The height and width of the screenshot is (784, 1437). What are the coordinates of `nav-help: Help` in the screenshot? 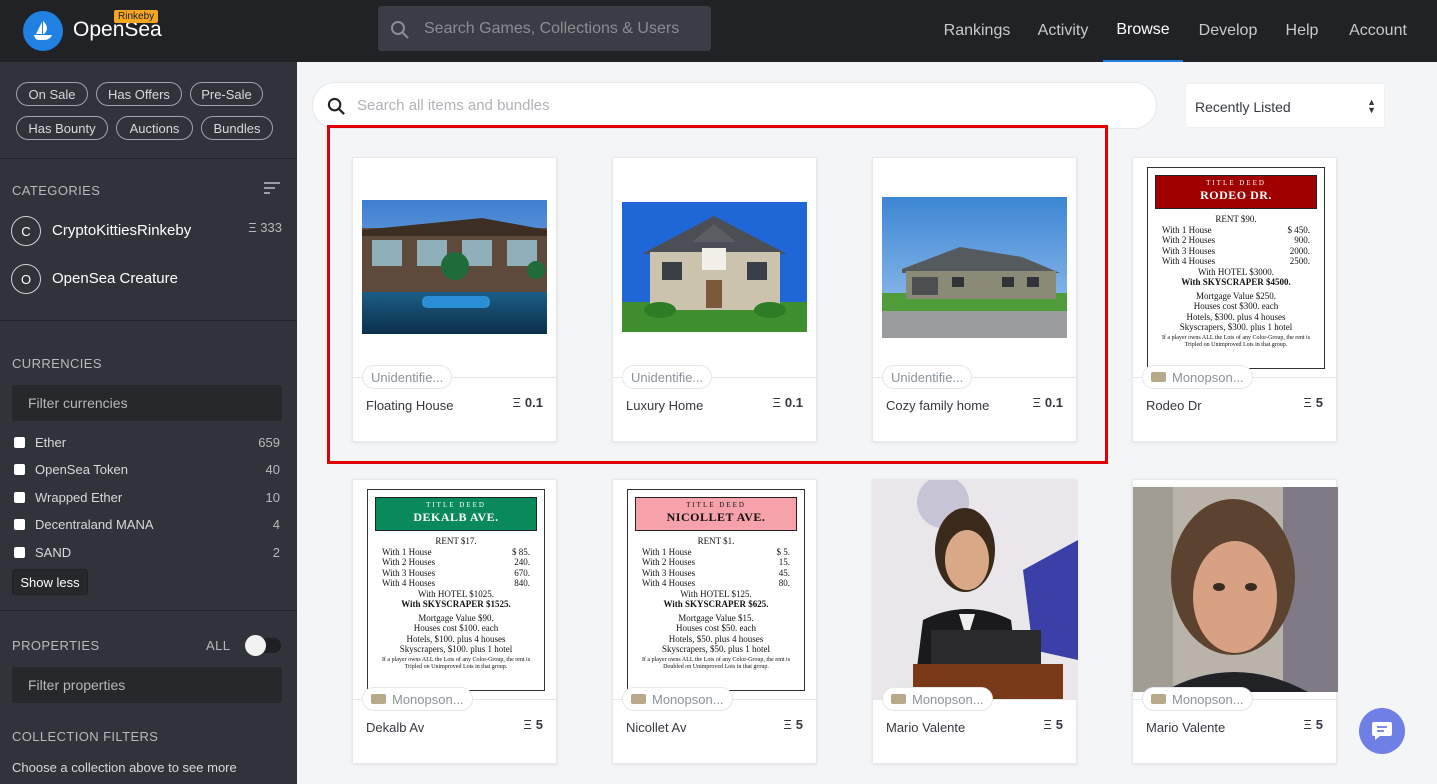 It's located at (1302, 31).